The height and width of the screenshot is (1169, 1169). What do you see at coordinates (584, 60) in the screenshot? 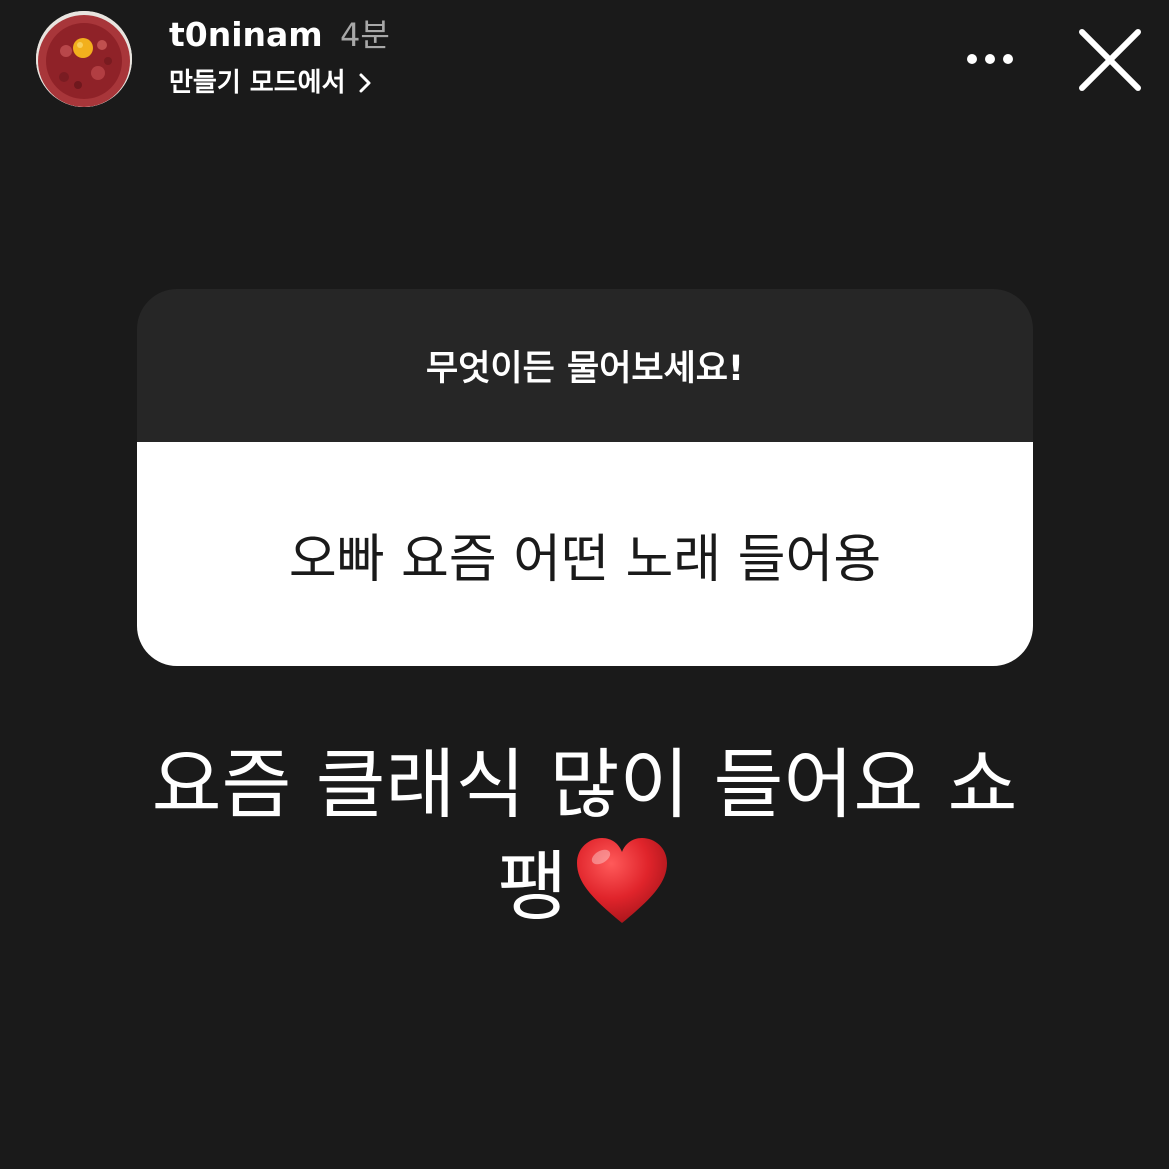
I see `story-header: t0ninam 4분 만들기 모드에서` at bounding box center [584, 60].